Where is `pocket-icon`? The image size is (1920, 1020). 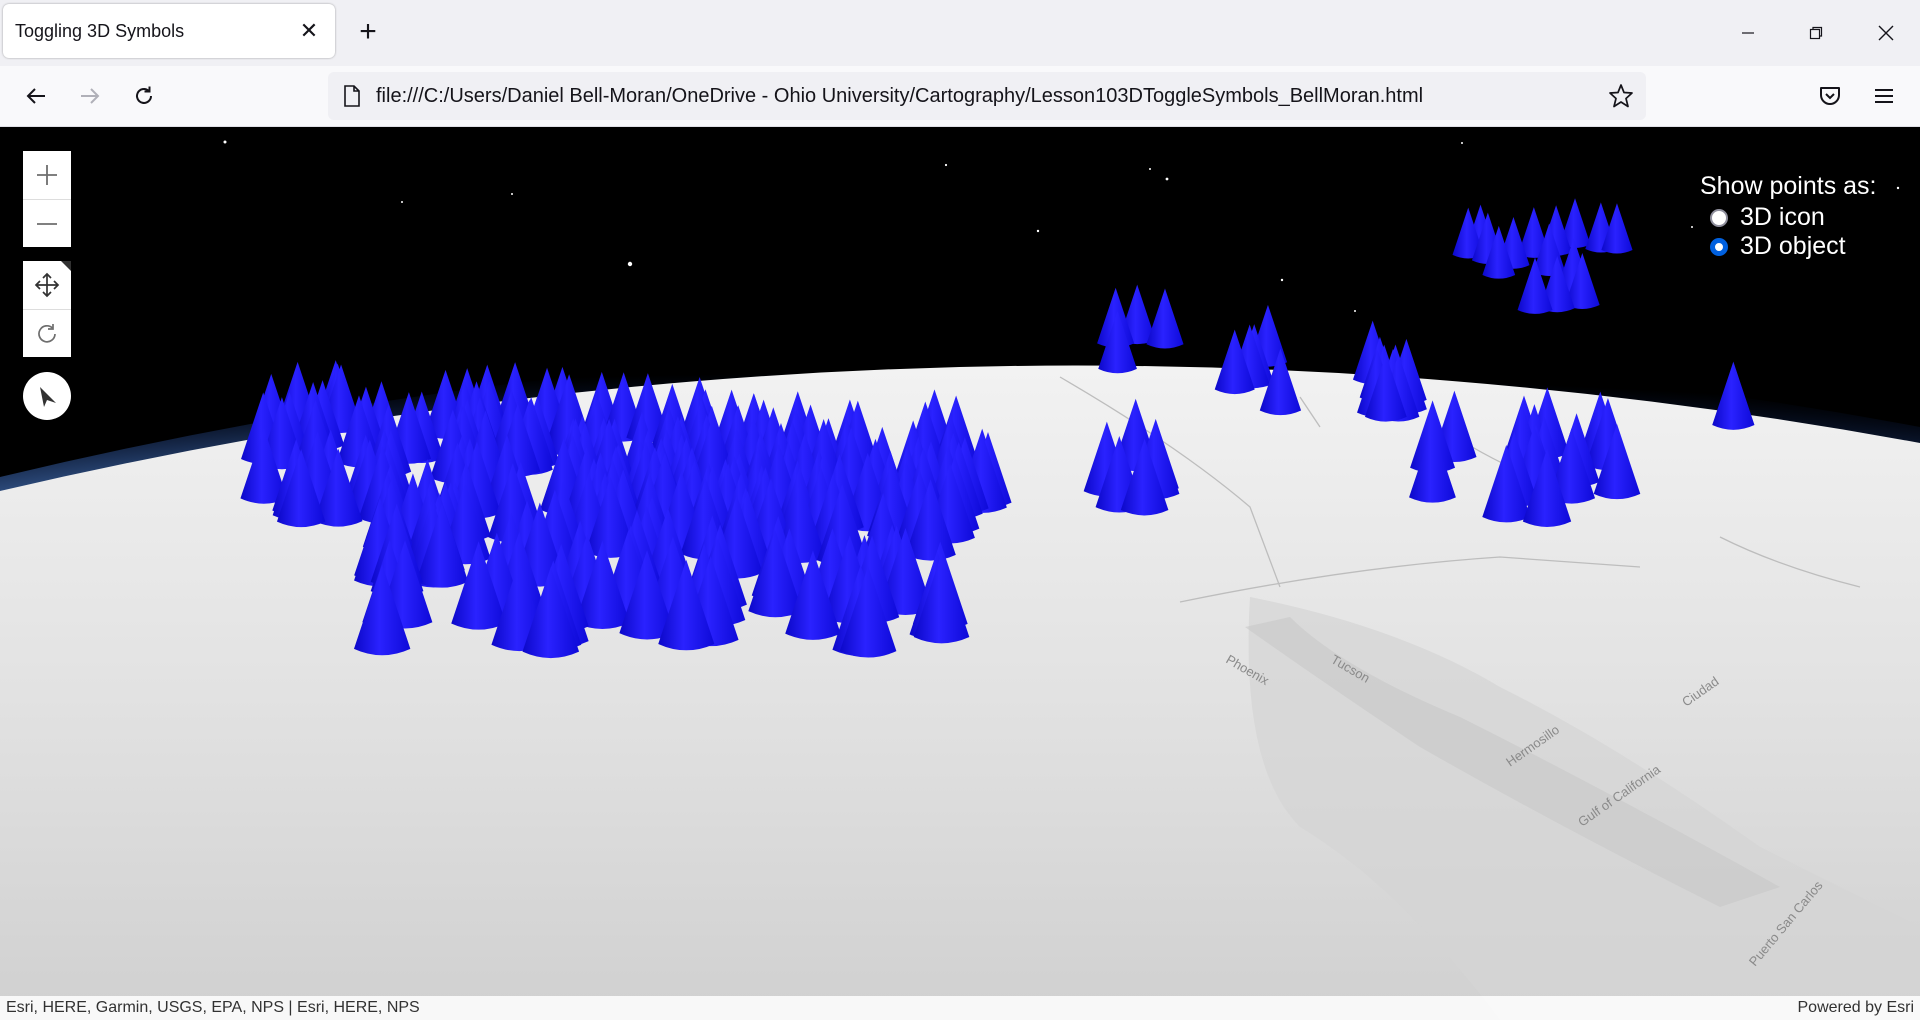
pocket-icon is located at coordinates (1830, 96).